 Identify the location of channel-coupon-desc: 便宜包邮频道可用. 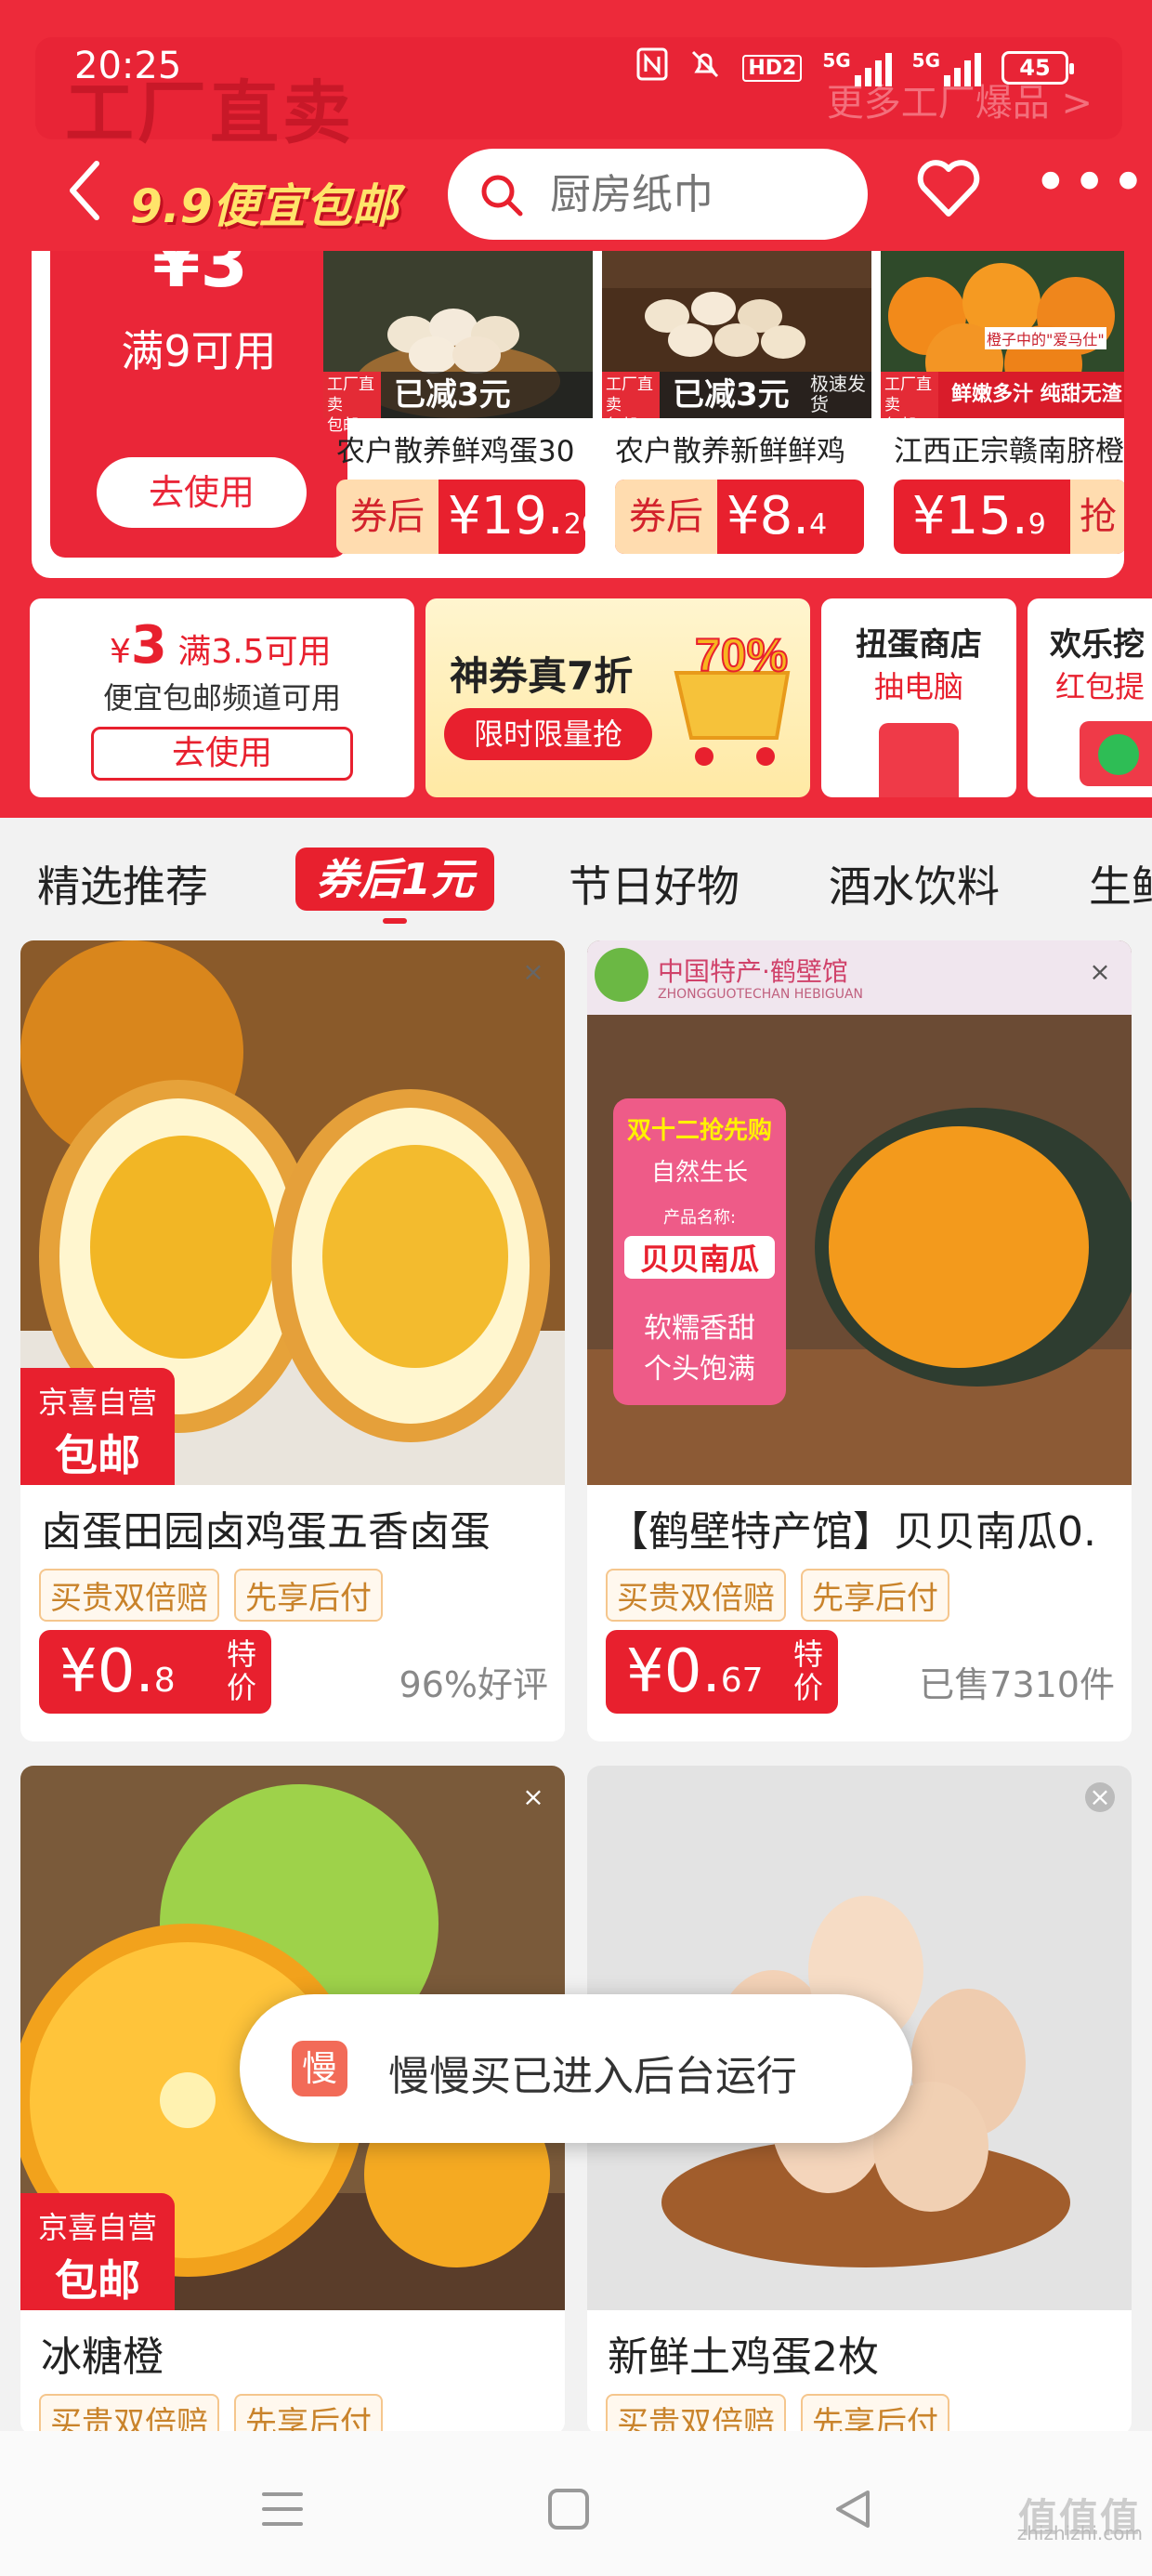
(221, 698).